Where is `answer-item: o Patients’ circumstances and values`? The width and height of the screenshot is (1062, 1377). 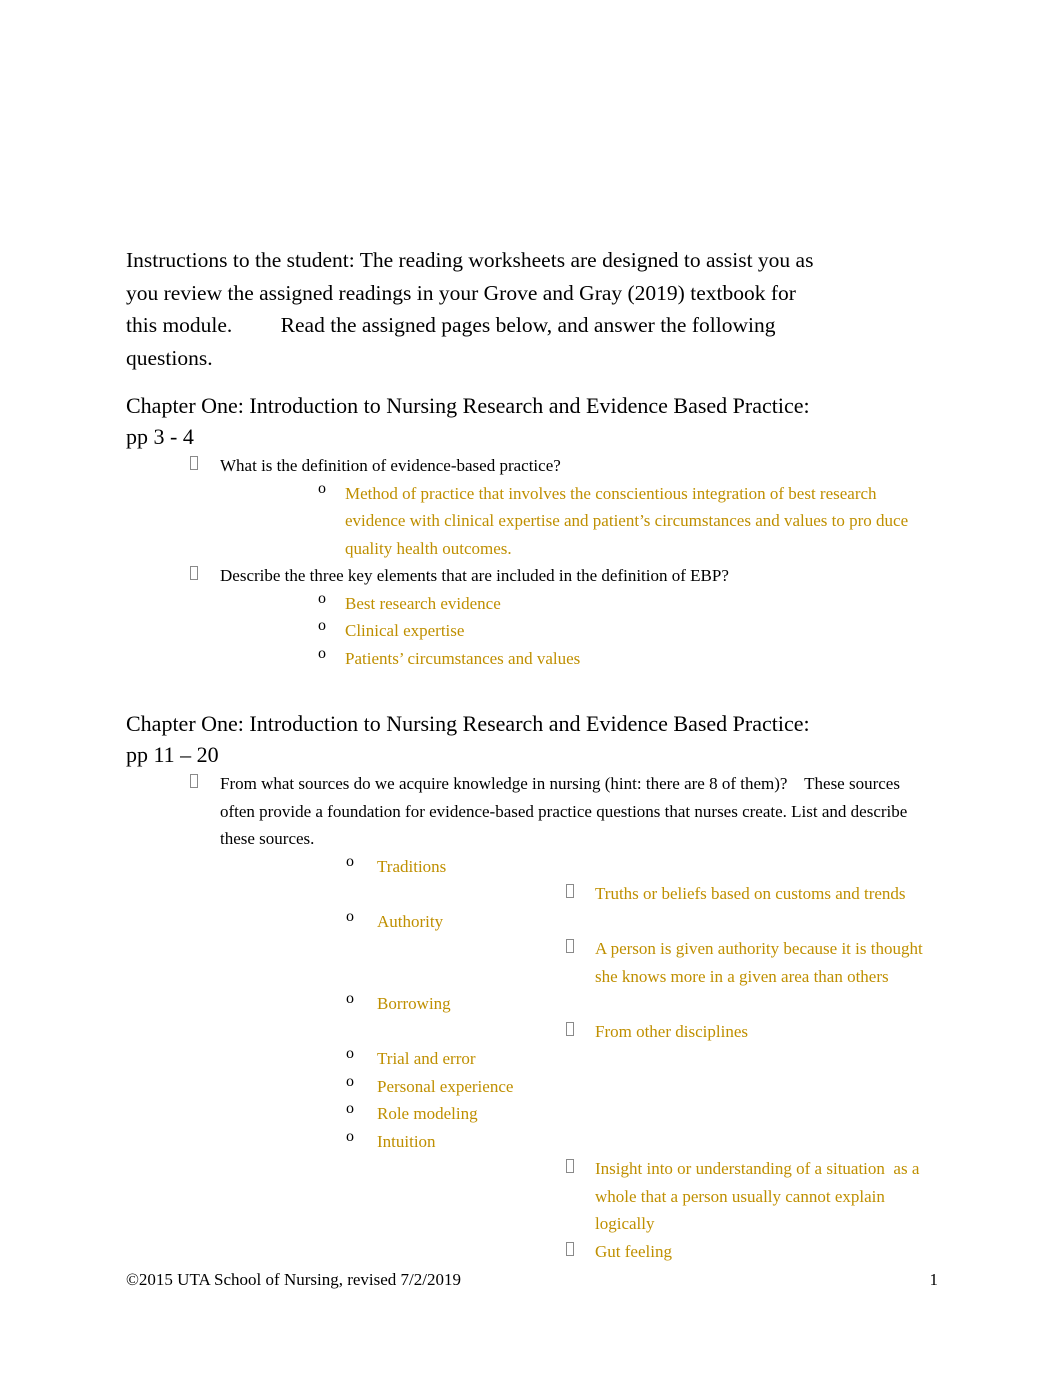
answer-item: o Patients’ circumstances and values is located at coordinates (573, 659).